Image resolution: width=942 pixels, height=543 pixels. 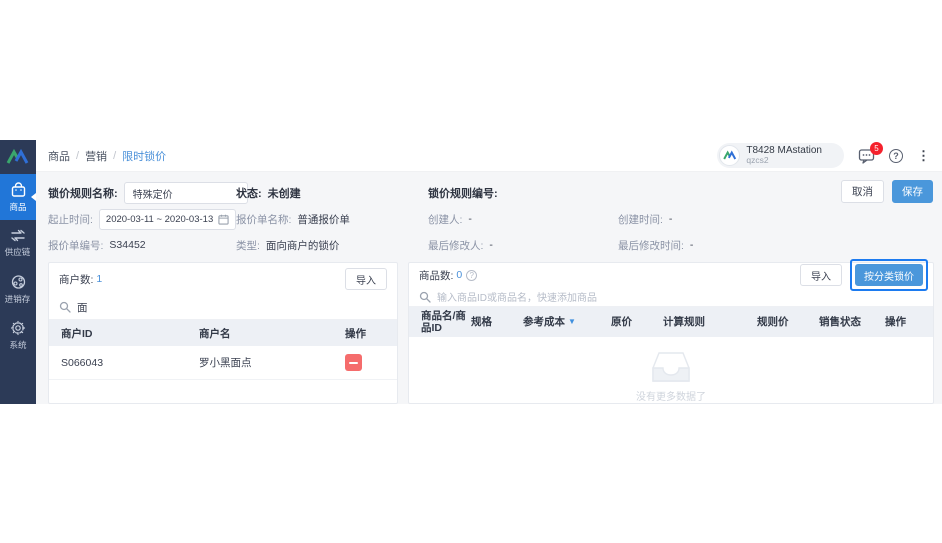 I want to click on col-rule-price: 规则价, so click(x=773, y=321).